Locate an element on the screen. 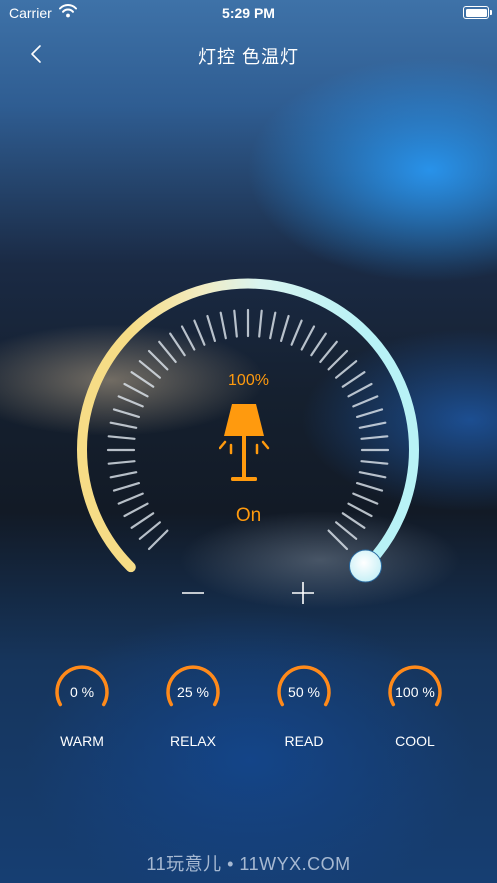 The image size is (497, 883). preset-label: READ is located at coordinates (304, 741).